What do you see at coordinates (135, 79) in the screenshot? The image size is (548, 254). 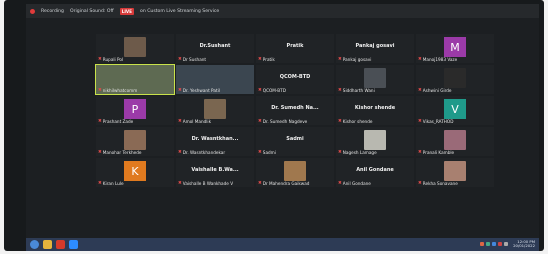 I see `participant-tile: ✖ nikhilwhatcomm` at bounding box center [135, 79].